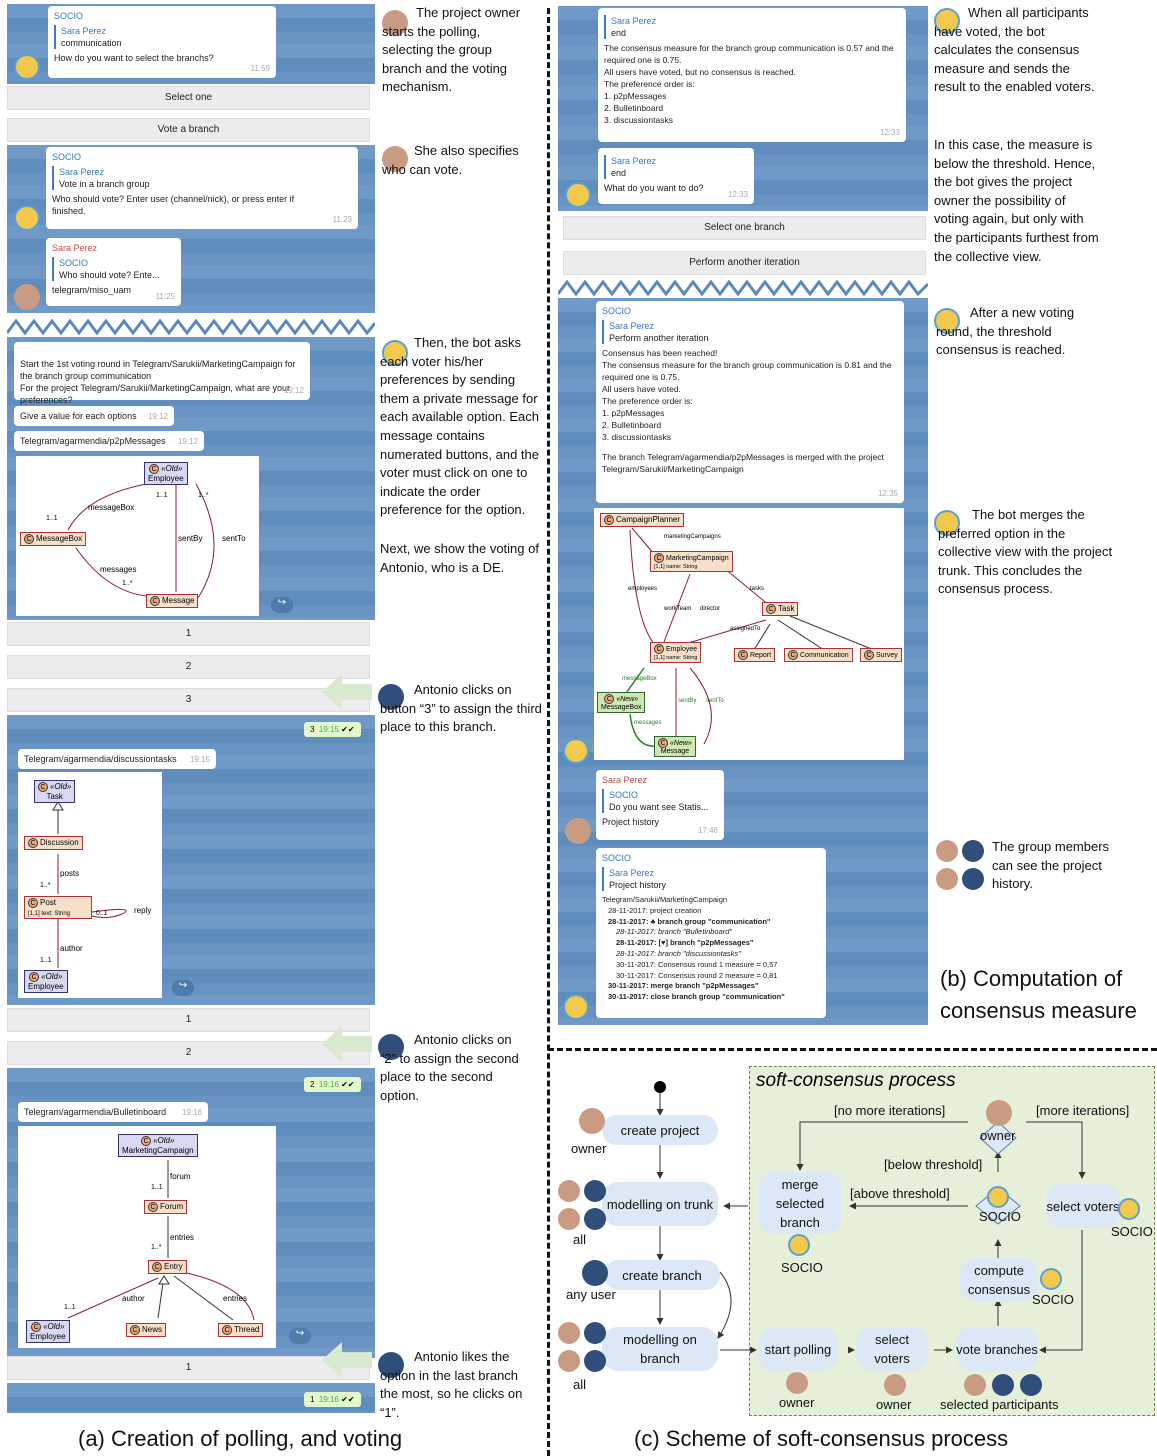 This screenshot has height=1456, width=1157. What do you see at coordinates (595, 1273) in the screenshot?
I see `user-icon` at bounding box center [595, 1273].